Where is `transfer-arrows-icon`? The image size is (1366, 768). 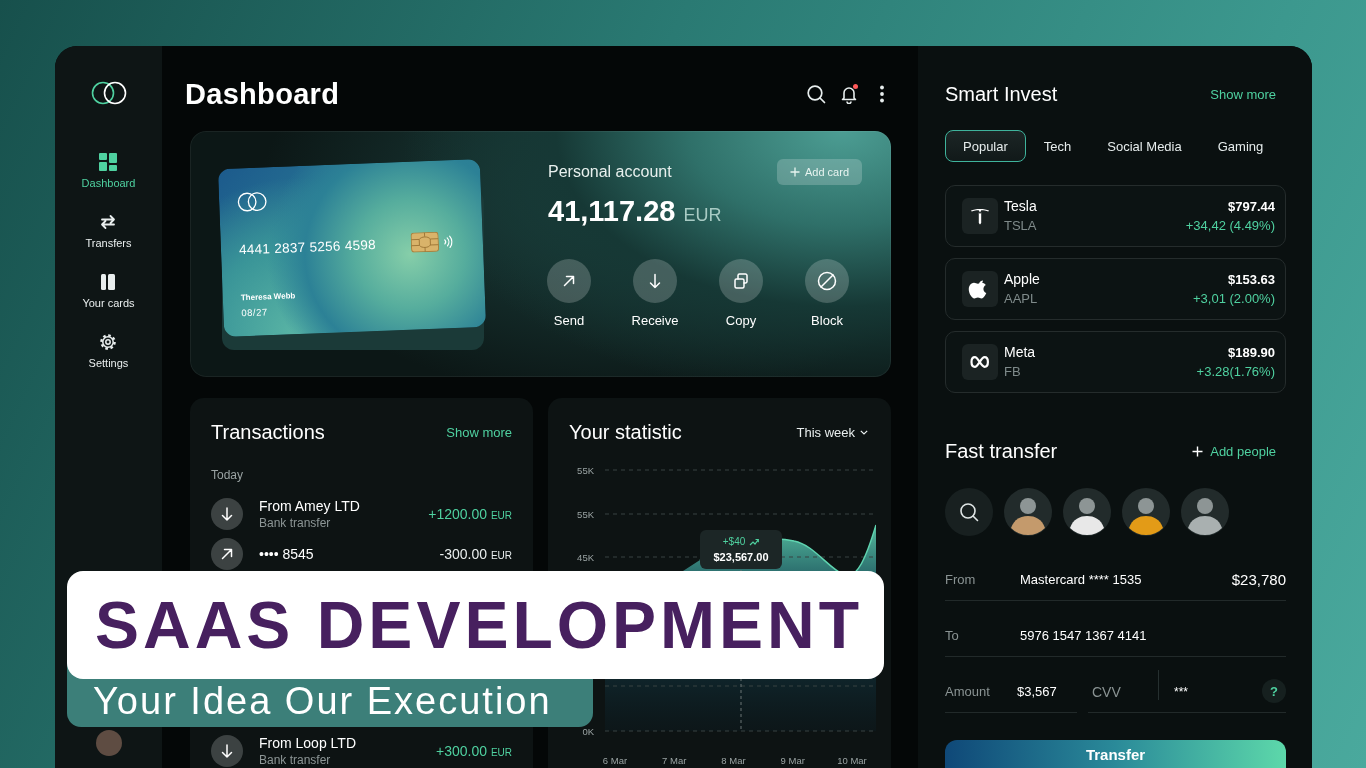 transfer-arrows-icon is located at coordinates (108, 222).